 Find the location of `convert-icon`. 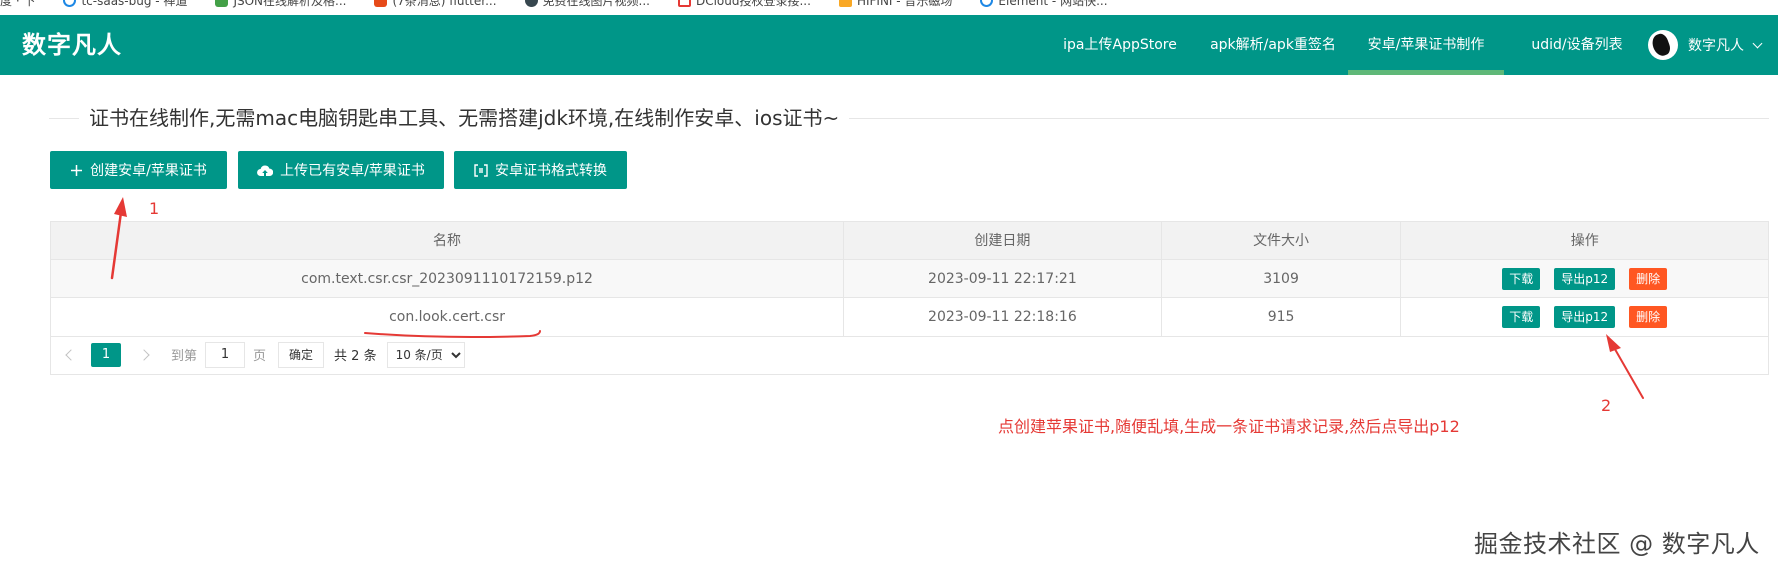

convert-icon is located at coordinates (481, 170).